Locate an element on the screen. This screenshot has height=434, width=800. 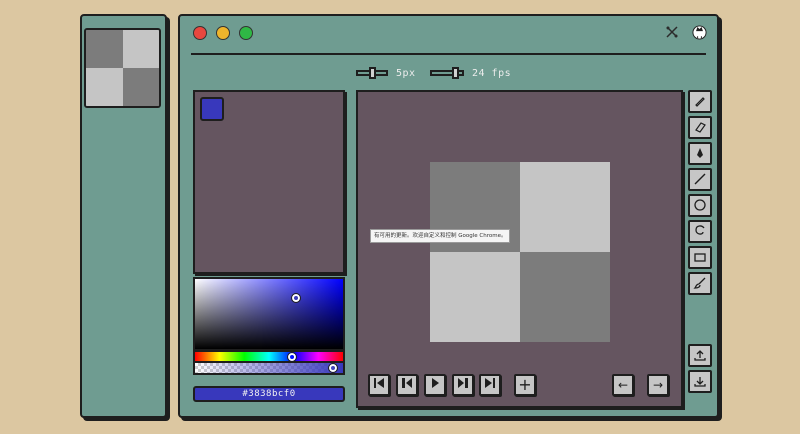
fill-tool is located at coordinates (700, 153).